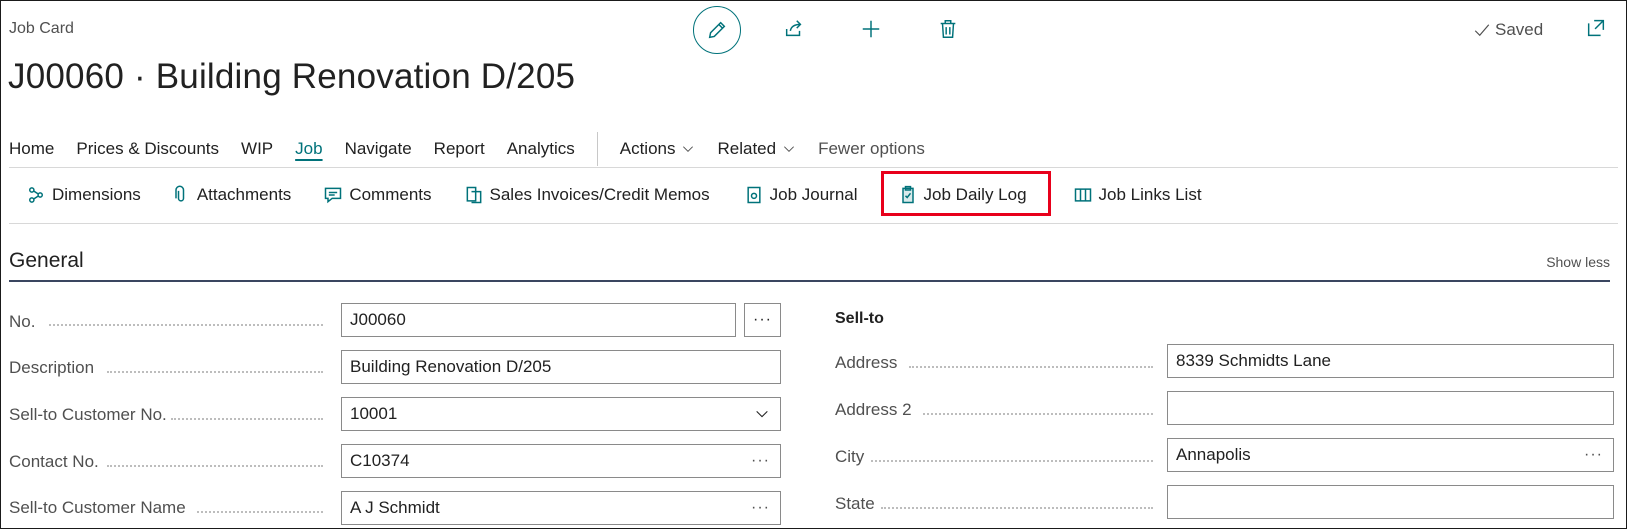 The height and width of the screenshot is (529, 1627). I want to click on action-comments: Comments, so click(377, 195).